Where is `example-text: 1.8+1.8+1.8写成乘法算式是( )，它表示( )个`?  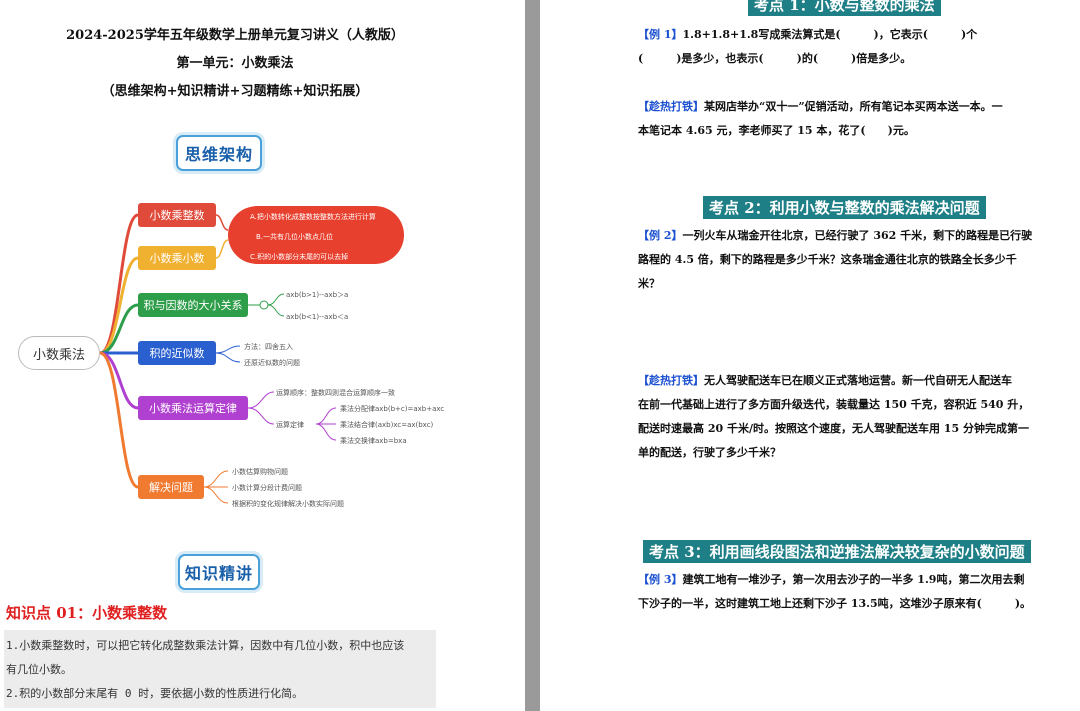 example-text: 1.8+1.8+1.8写成乘法算式是( )，它表示( )个 is located at coordinates (830, 34).